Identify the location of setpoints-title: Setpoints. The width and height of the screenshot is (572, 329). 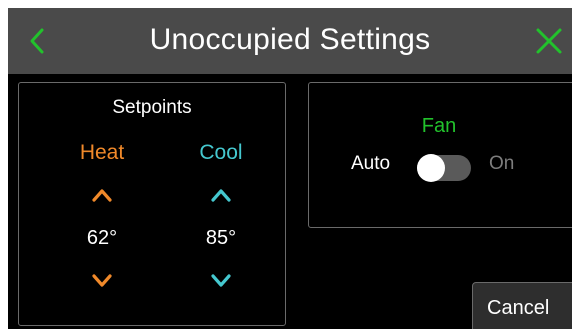
(152, 107).